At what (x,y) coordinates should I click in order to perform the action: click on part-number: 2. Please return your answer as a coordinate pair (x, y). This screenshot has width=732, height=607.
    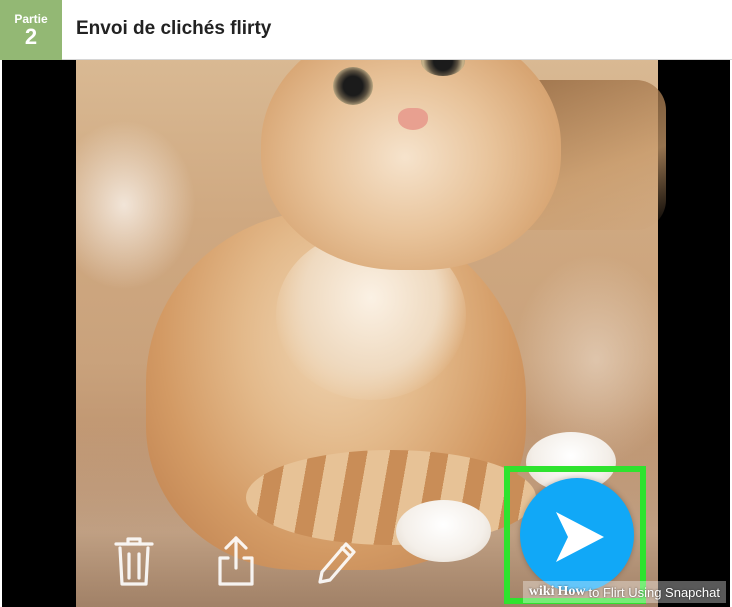
    Looking at the image, I should click on (31, 36).